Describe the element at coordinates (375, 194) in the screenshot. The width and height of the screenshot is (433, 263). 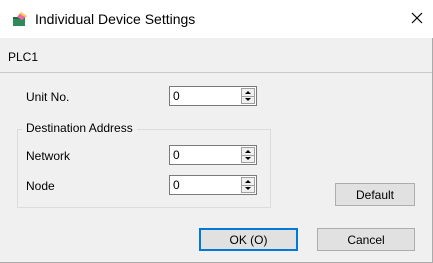
I see `default-button: Default` at that location.